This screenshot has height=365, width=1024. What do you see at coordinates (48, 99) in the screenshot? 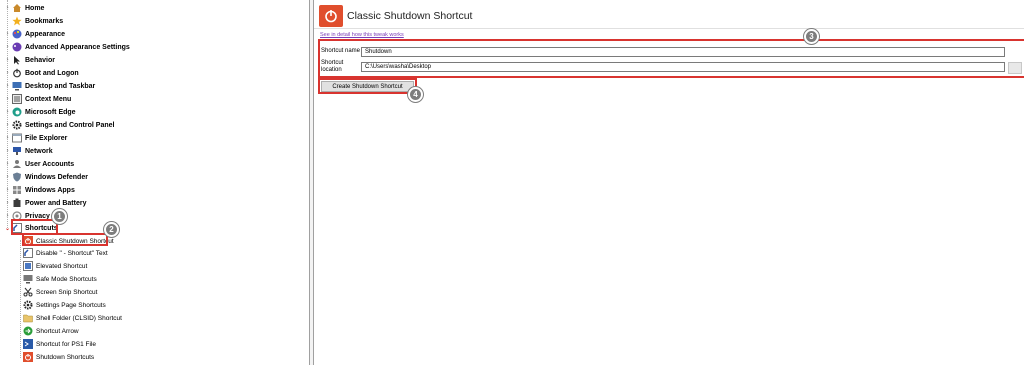
I see `tree-item-label: Context Menu` at bounding box center [48, 99].